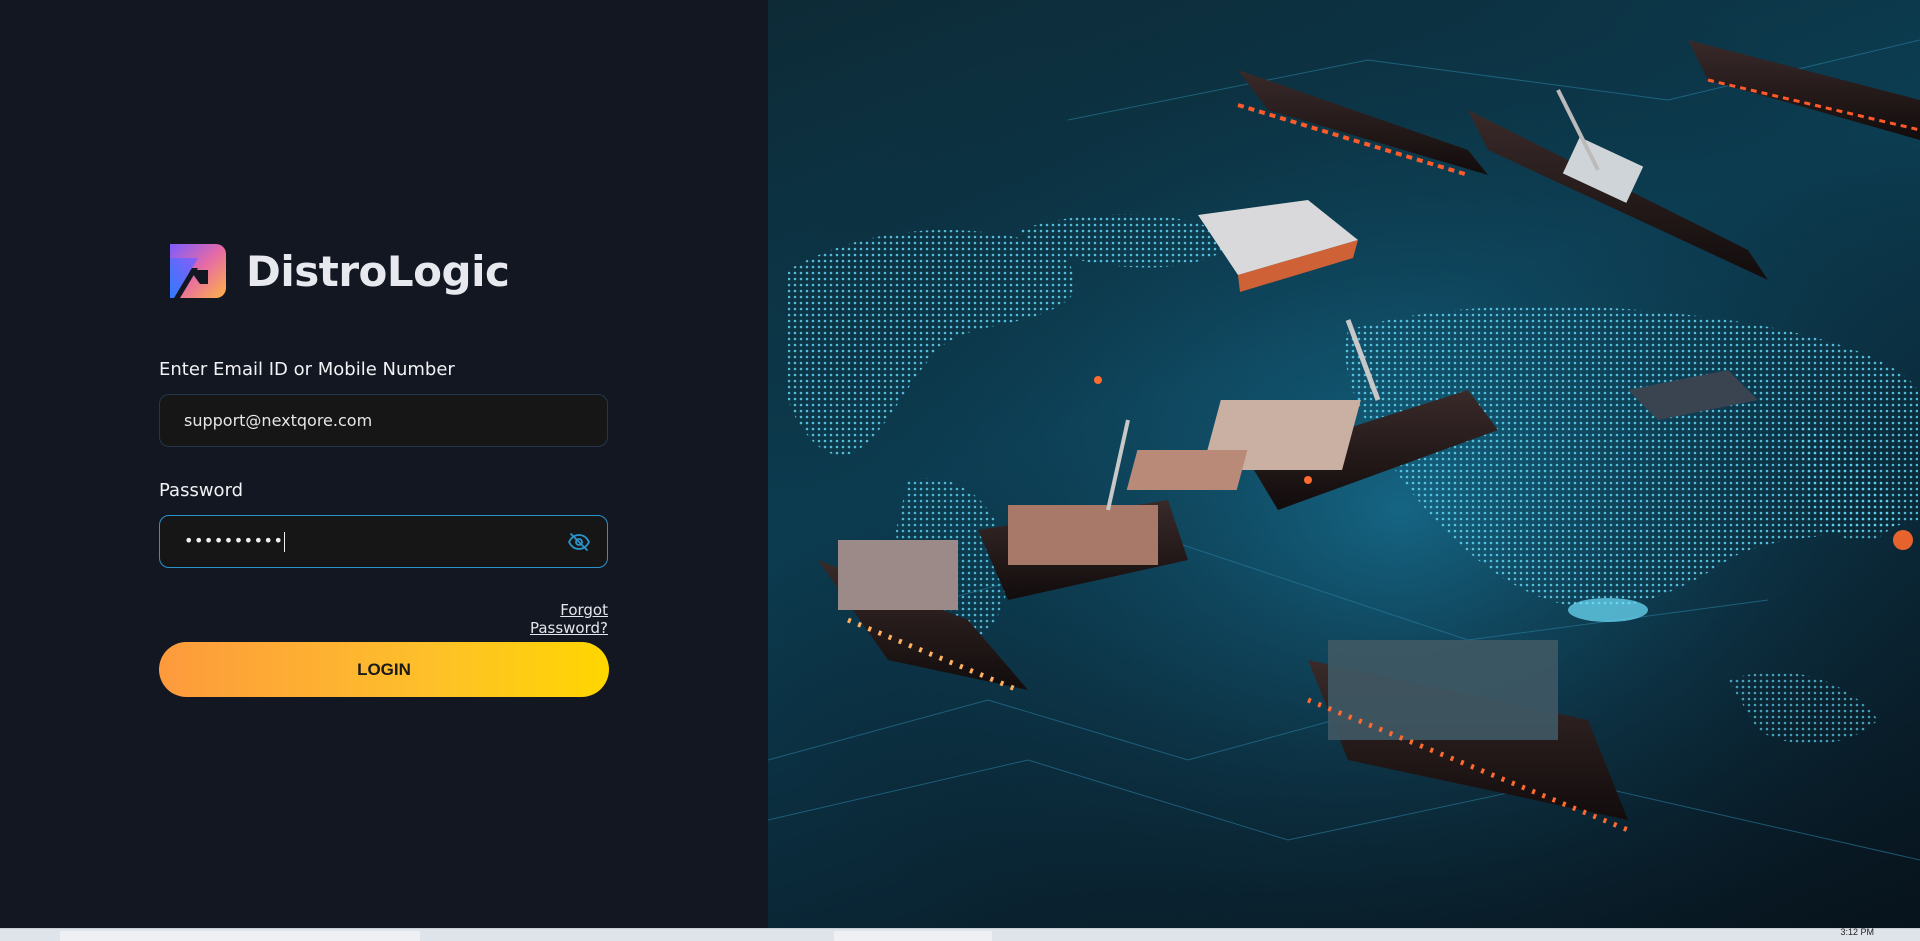  Describe the element at coordinates (198, 271) in the screenshot. I see `distrologic-logo-icon` at that location.